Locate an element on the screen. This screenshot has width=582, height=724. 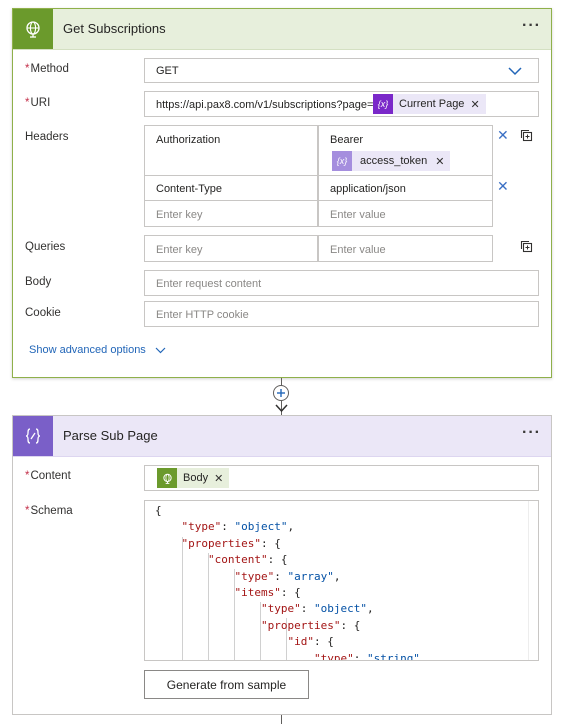
query-key: Enter key is located at coordinates (231, 248).